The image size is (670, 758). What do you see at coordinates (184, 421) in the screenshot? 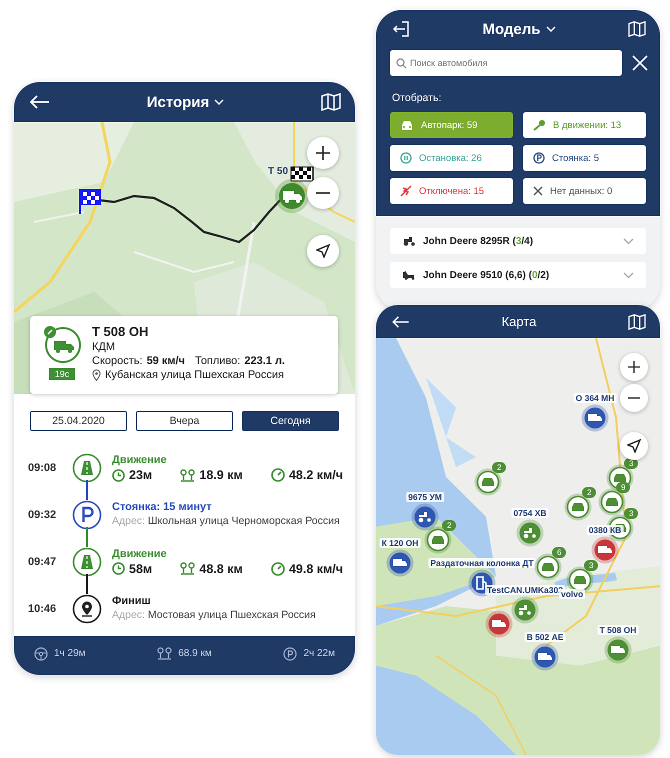
I see `date-tab: Вчера` at bounding box center [184, 421].